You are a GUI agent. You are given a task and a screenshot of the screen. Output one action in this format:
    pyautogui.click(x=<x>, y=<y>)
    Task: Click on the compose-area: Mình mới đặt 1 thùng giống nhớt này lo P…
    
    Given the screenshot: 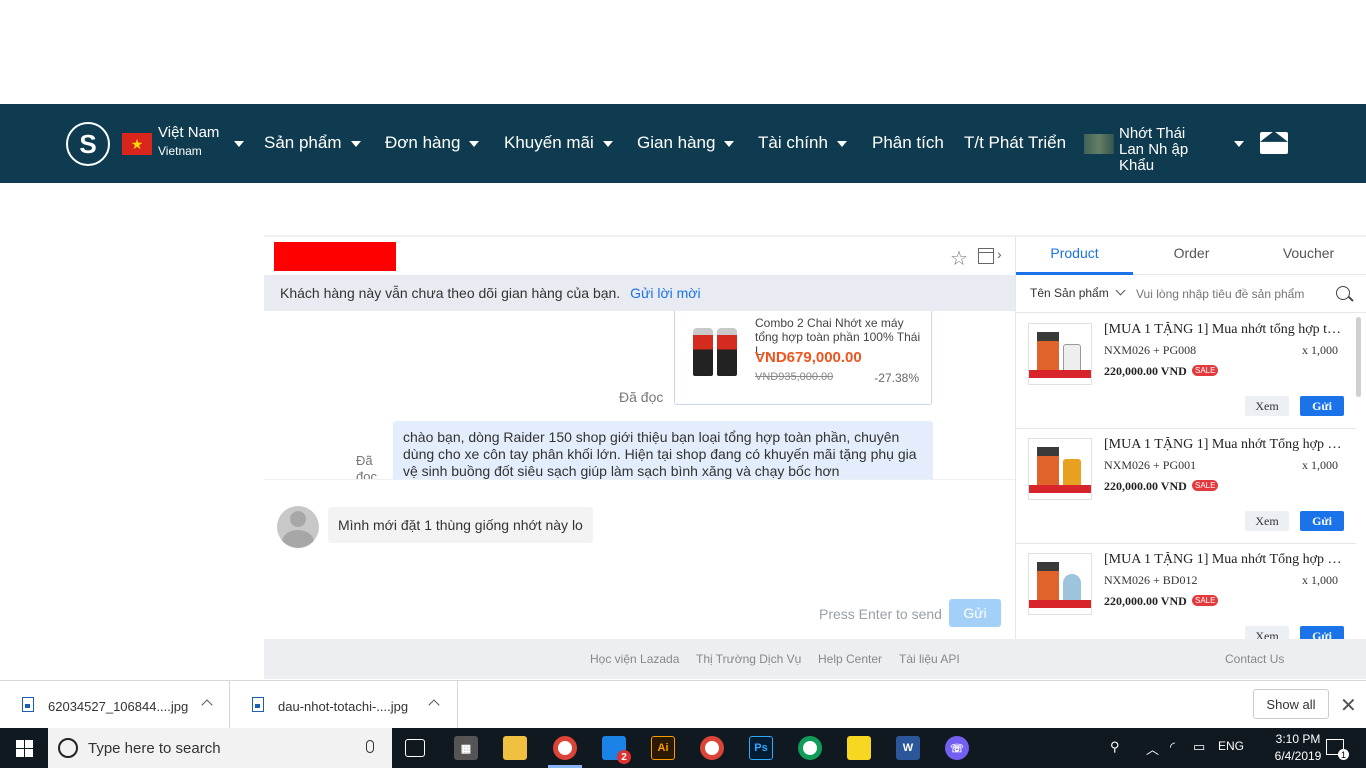 What is the action you would take?
    pyautogui.click(x=639, y=560)
    